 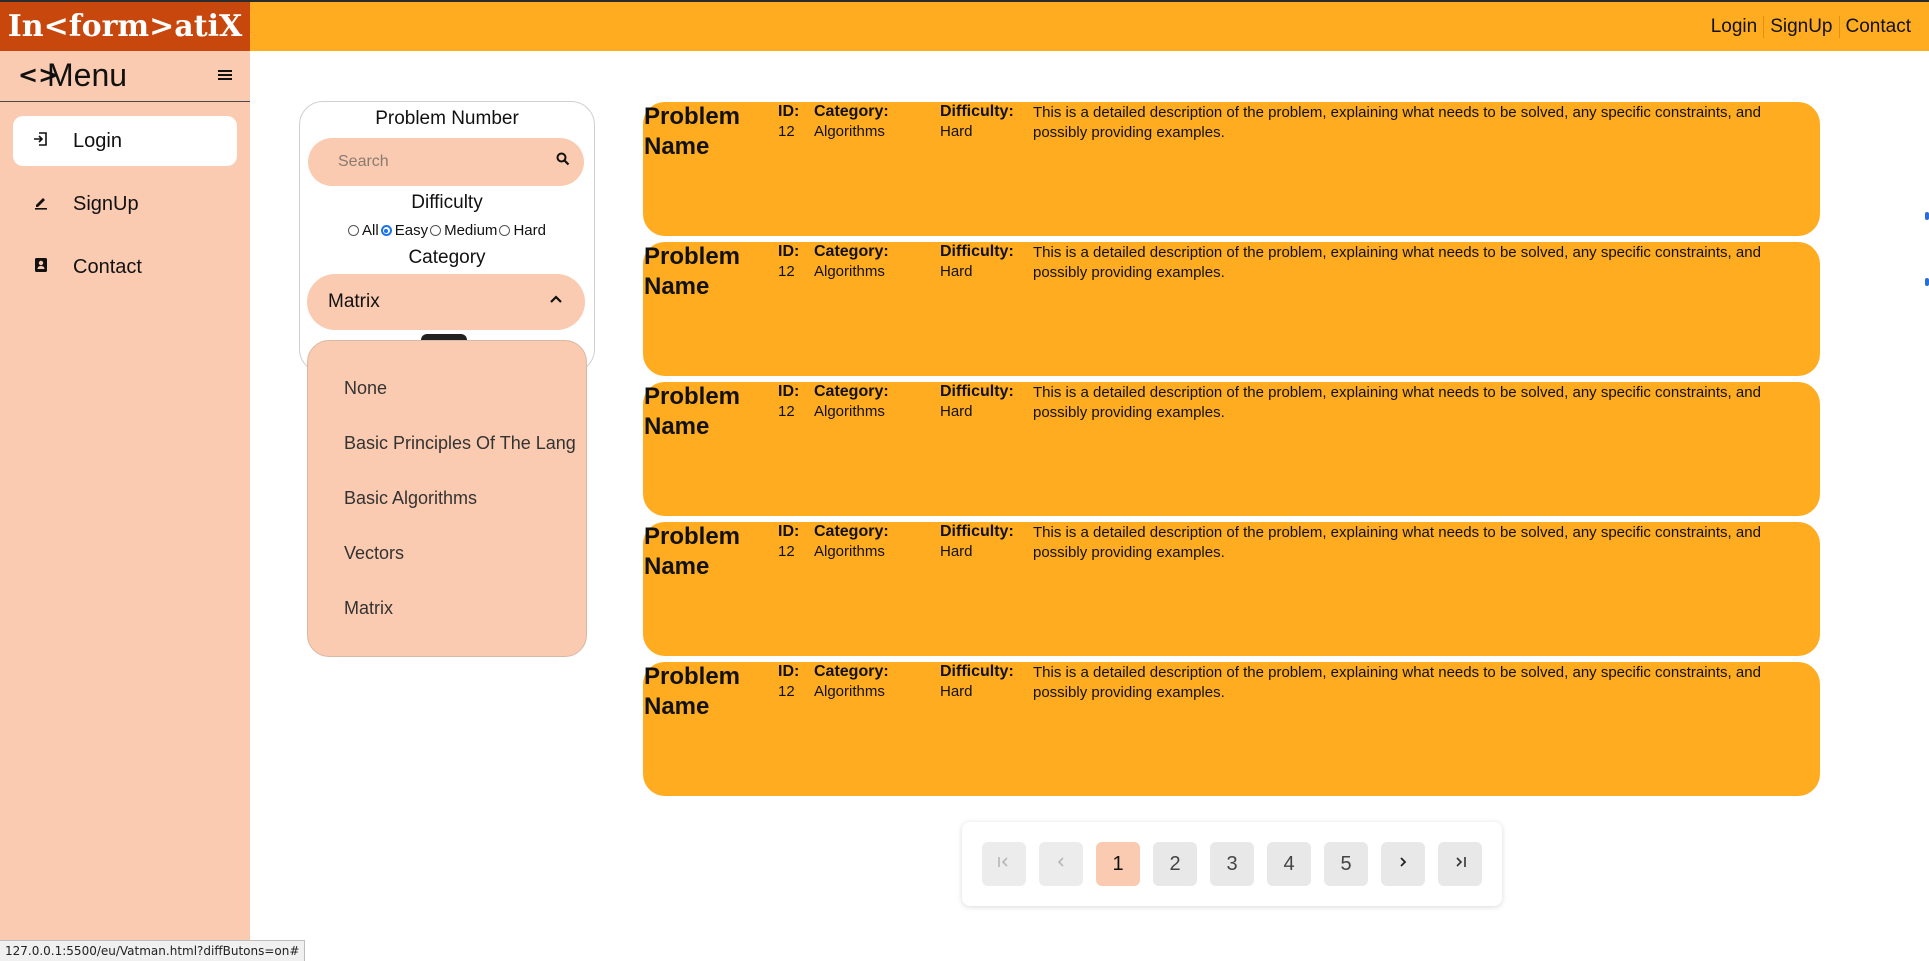 I want to click on sidebar-item-label: Login, so click(x=97, y=140).